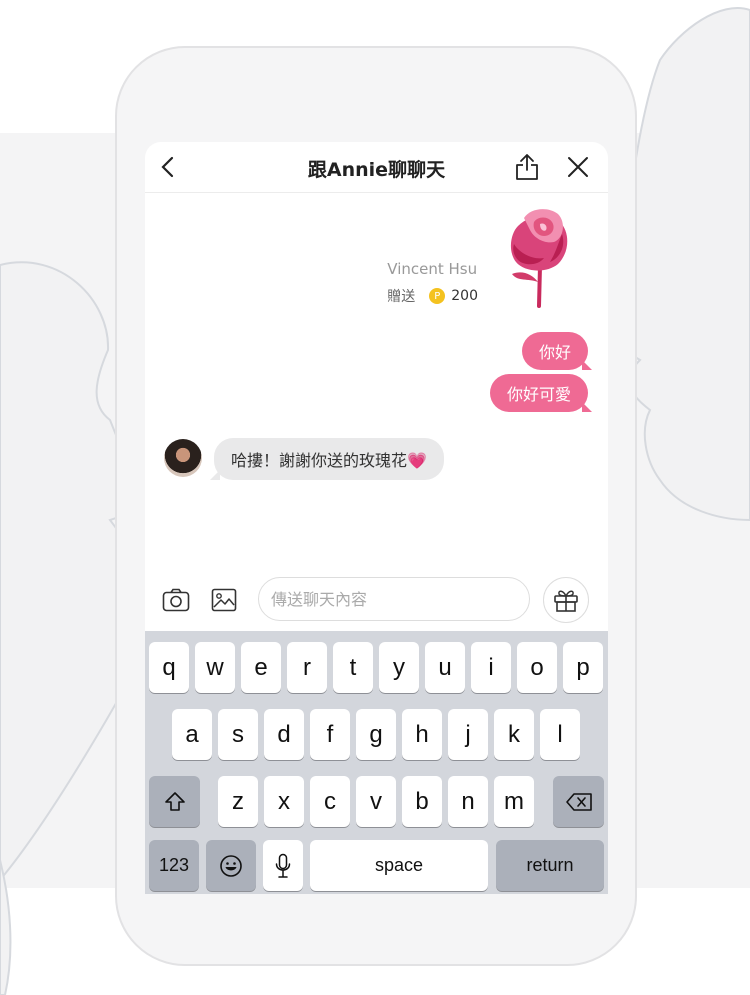 This screenshot has height=995, width=750. I want to click on share-button, so click(527, 167).